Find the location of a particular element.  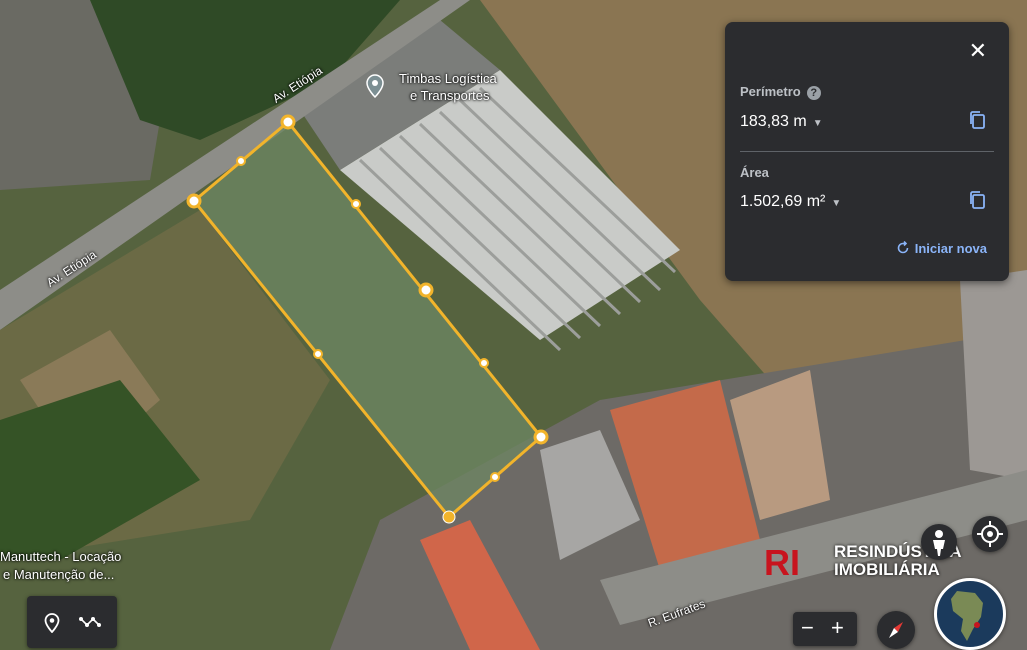

globe-view-button is located at coordinates (970, 614).